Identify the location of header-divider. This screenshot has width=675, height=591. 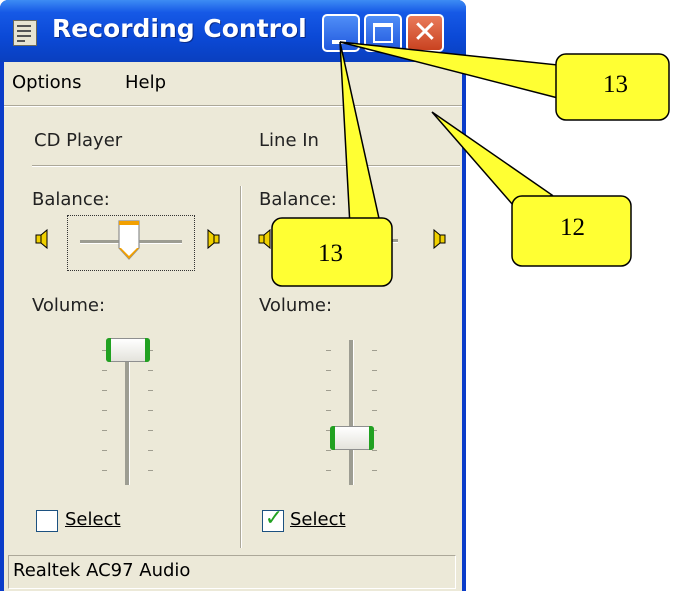
(246, 166).